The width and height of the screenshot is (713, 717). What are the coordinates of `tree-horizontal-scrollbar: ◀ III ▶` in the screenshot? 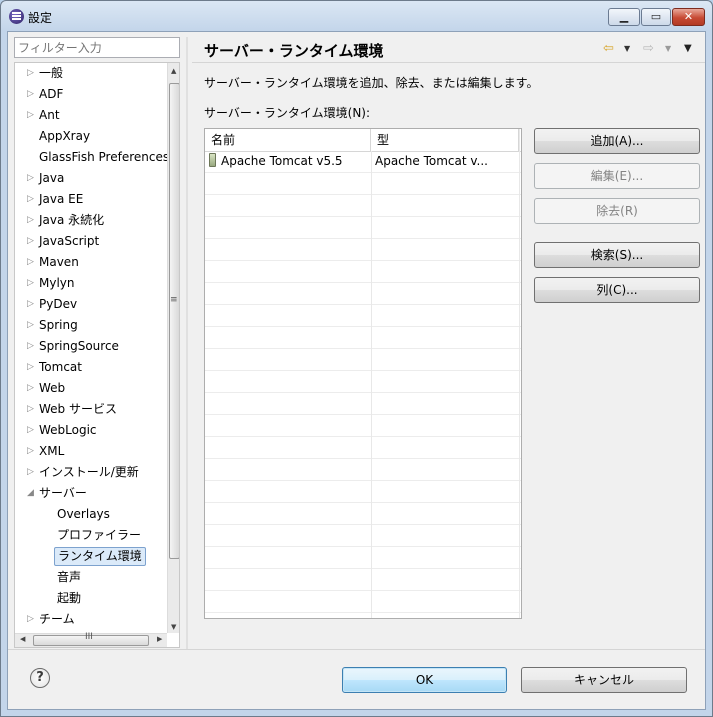 It's located at (91, 639).